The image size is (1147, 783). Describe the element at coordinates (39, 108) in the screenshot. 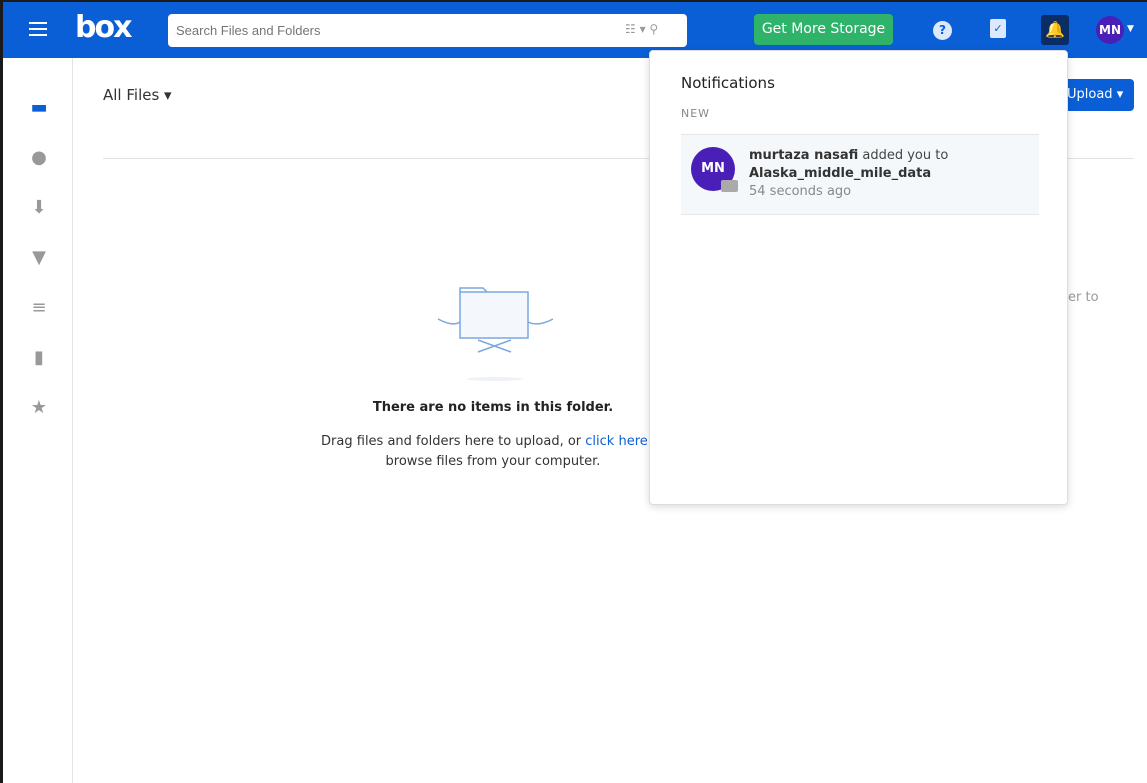

I see `folder-icon: ▬` at that location.